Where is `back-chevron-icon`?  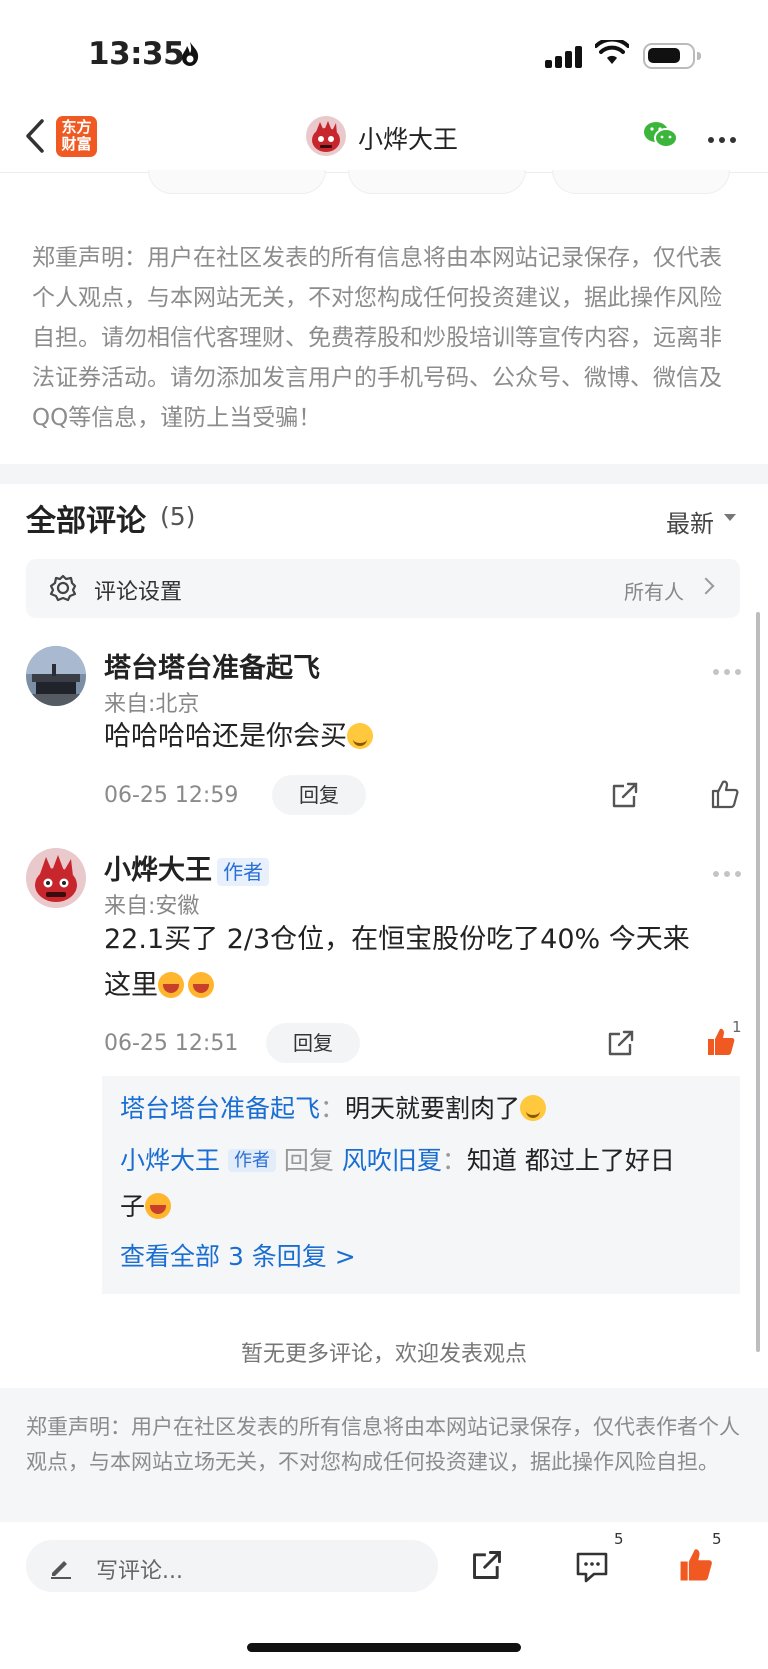
back-chevron-icon is located at coordinates (35, 136).